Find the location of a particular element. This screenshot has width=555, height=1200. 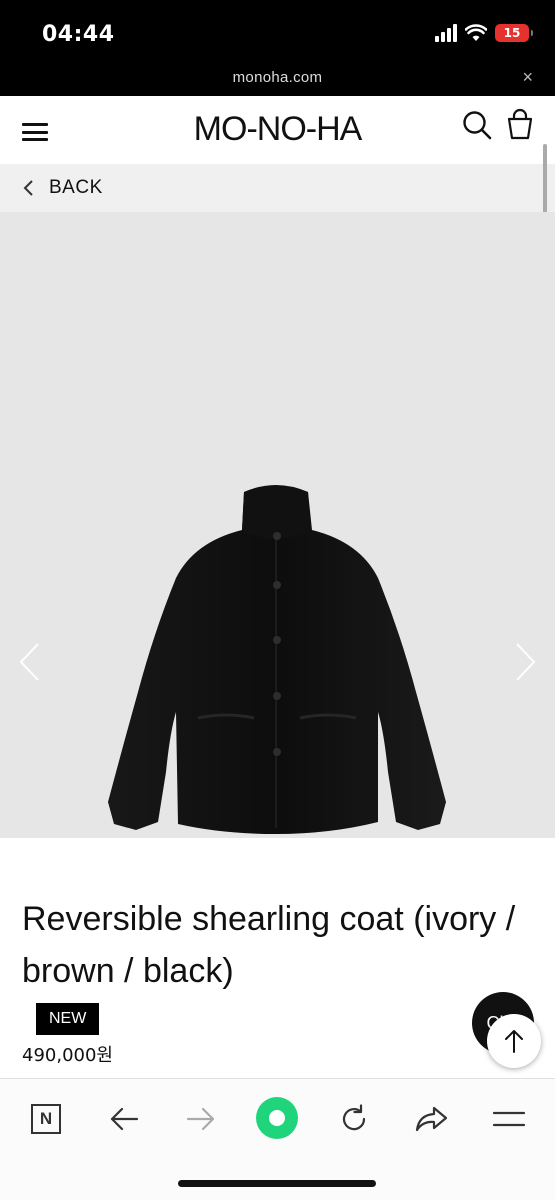

wifi-icon is located at coordinates (476, 32).